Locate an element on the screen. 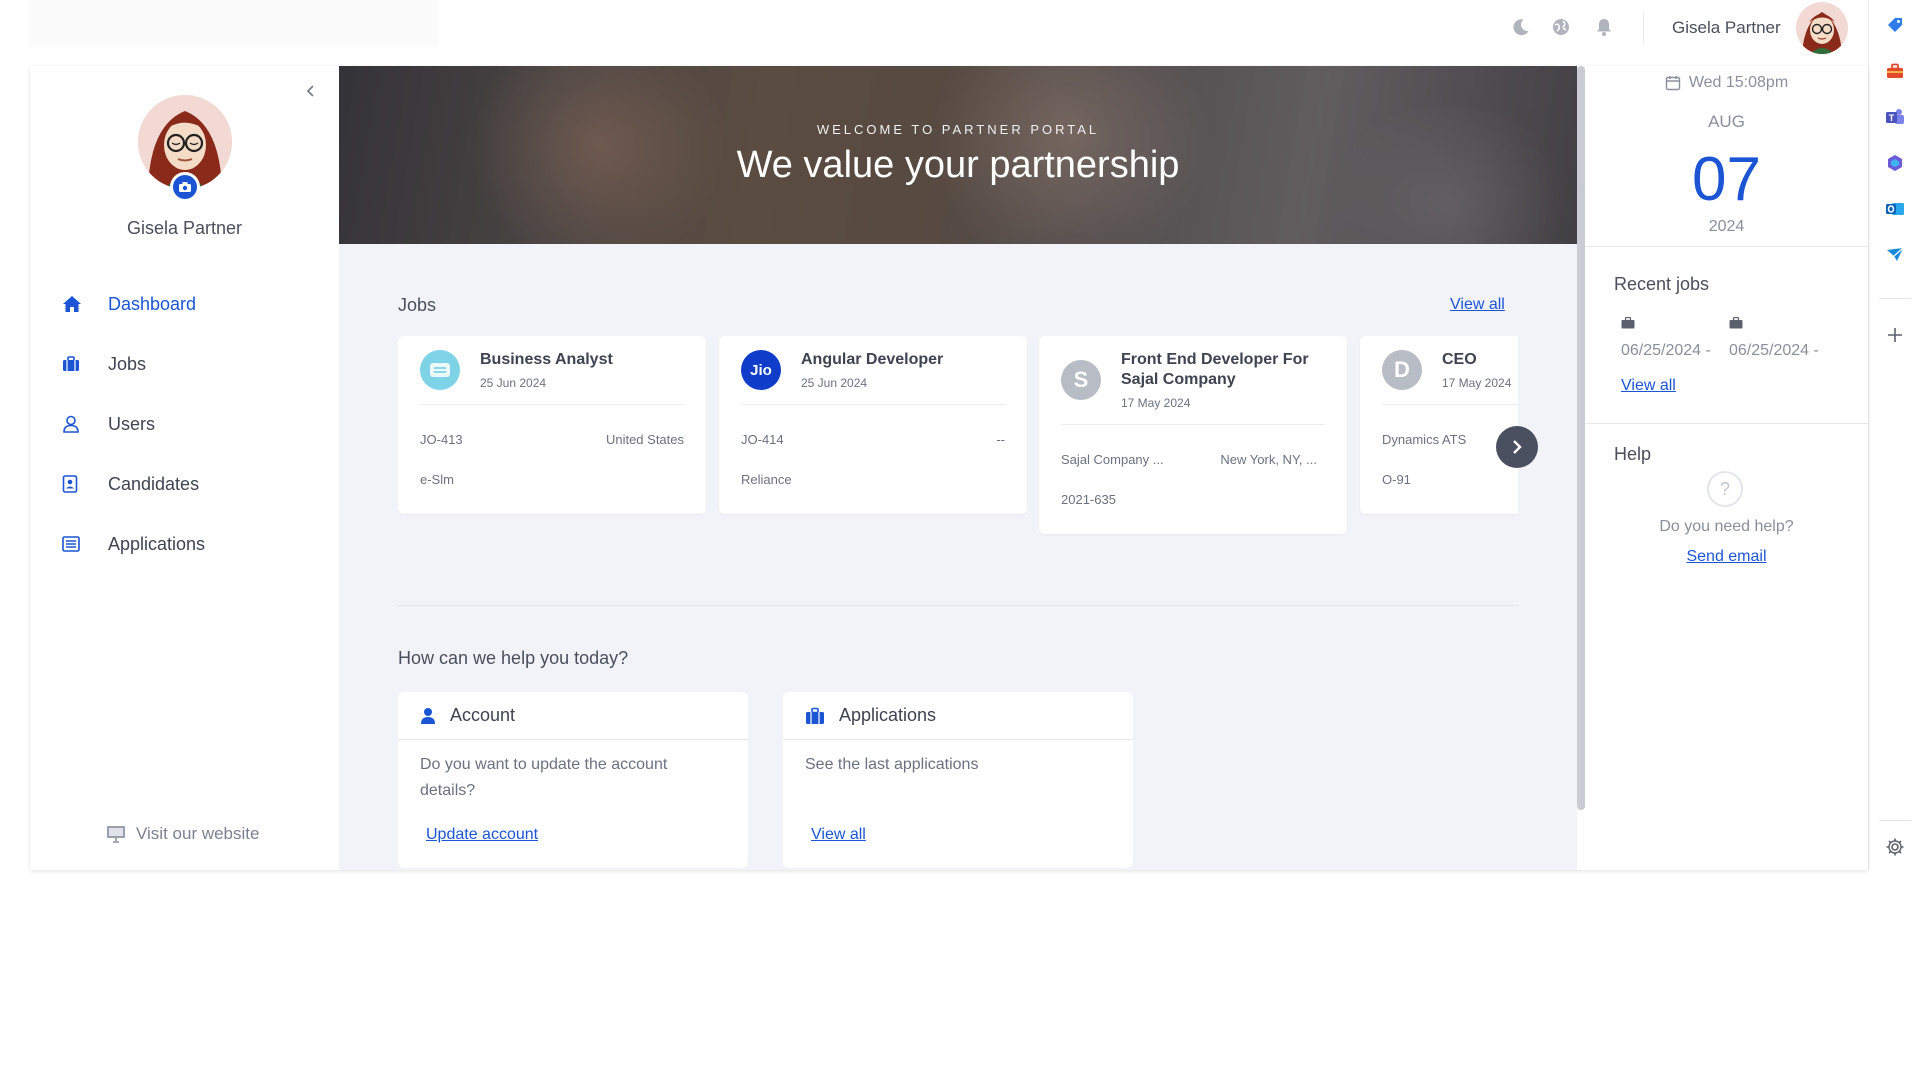  help-text: Do you need help? is located at coordinates (1726, 526).